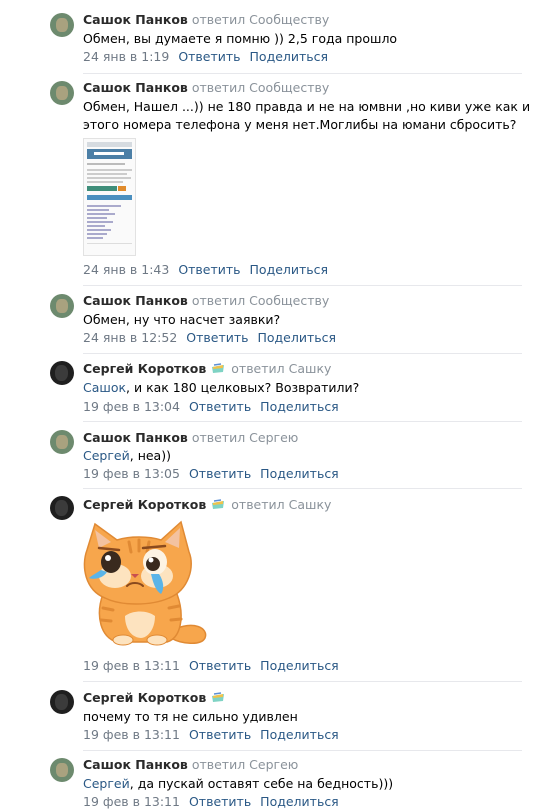 The image size is (534, 809). Describe the element at coordinates (131, 473) in the screenshot. I see `comment-date: 19 фев в 13:05` at that location.